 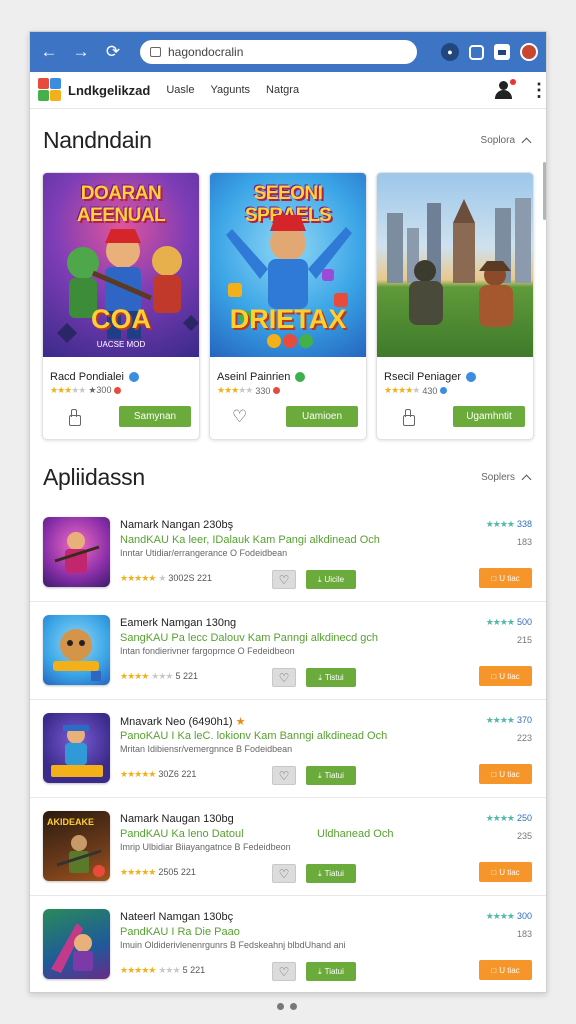 What do you see at coordinates (177, 819) in the screenshot?
I see `app-title: Namark Naugan 130bg` at bounding box center [177, 819].